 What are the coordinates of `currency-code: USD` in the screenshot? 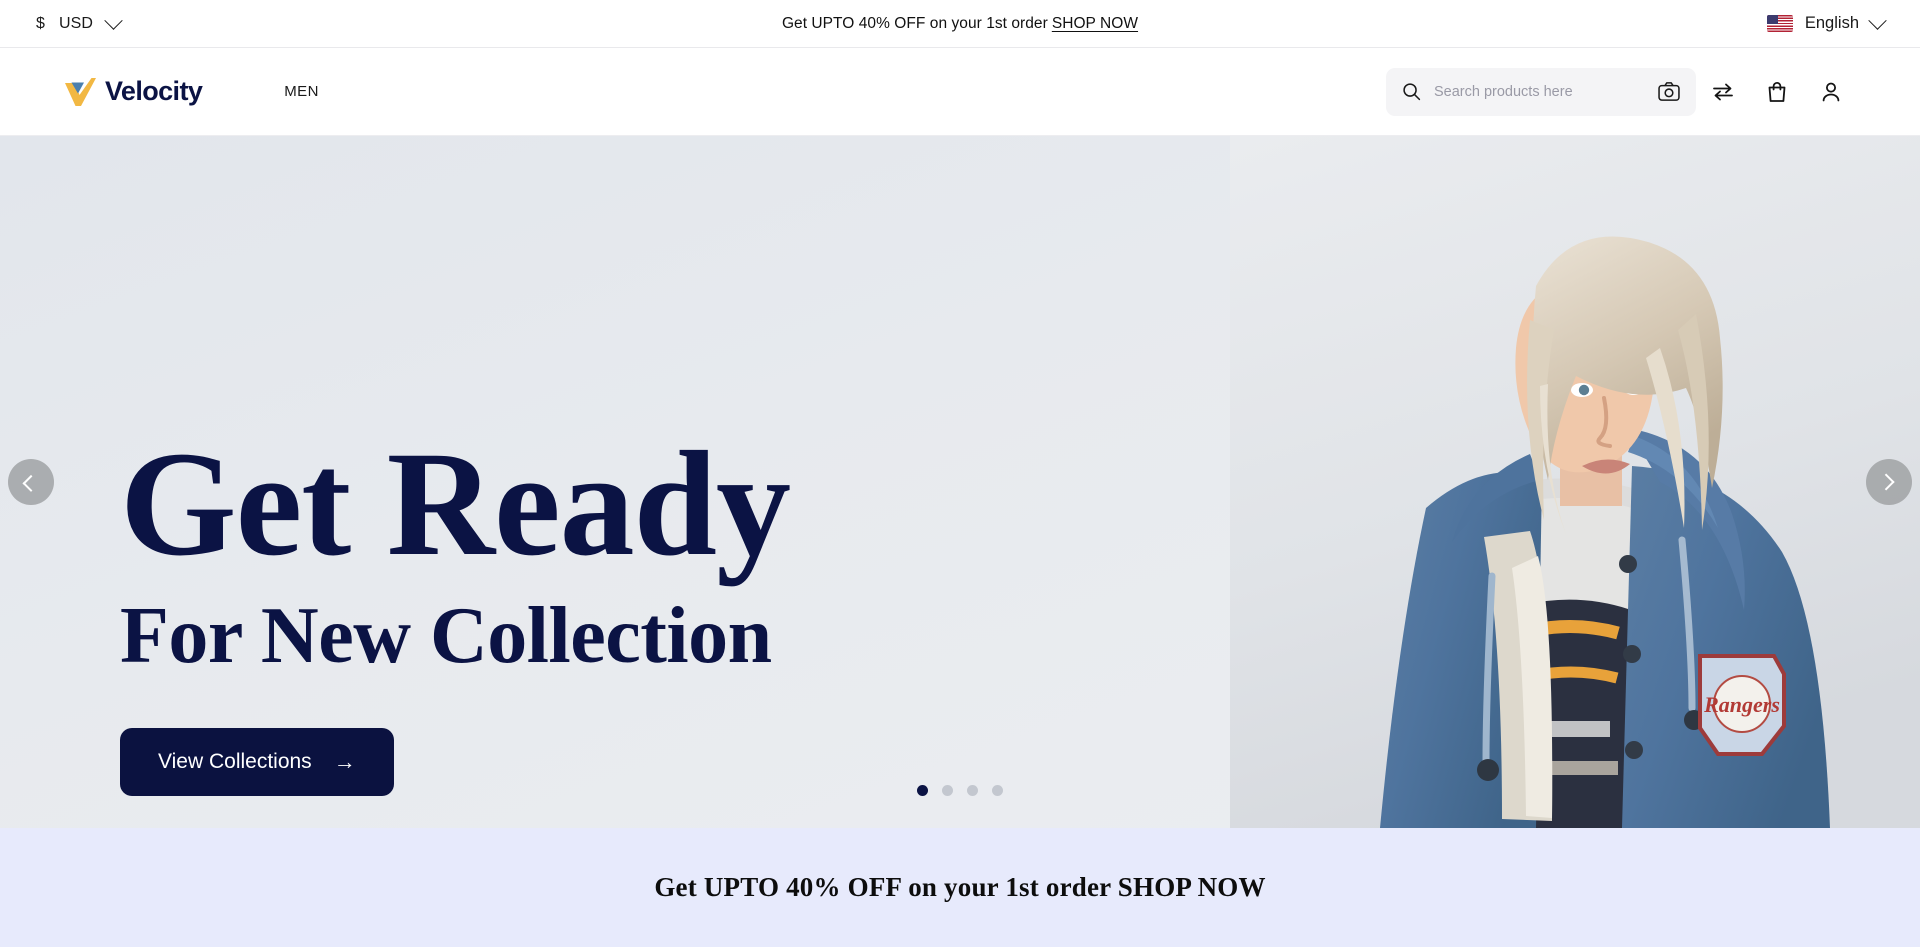 It's located at (76, 23).